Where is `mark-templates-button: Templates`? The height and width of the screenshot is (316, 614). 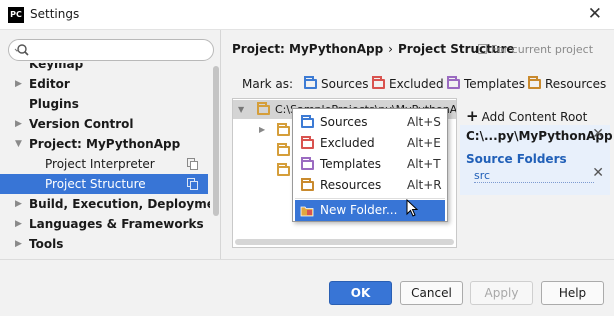
mark-templates-button: Templates is located at coordinates (486, 84).